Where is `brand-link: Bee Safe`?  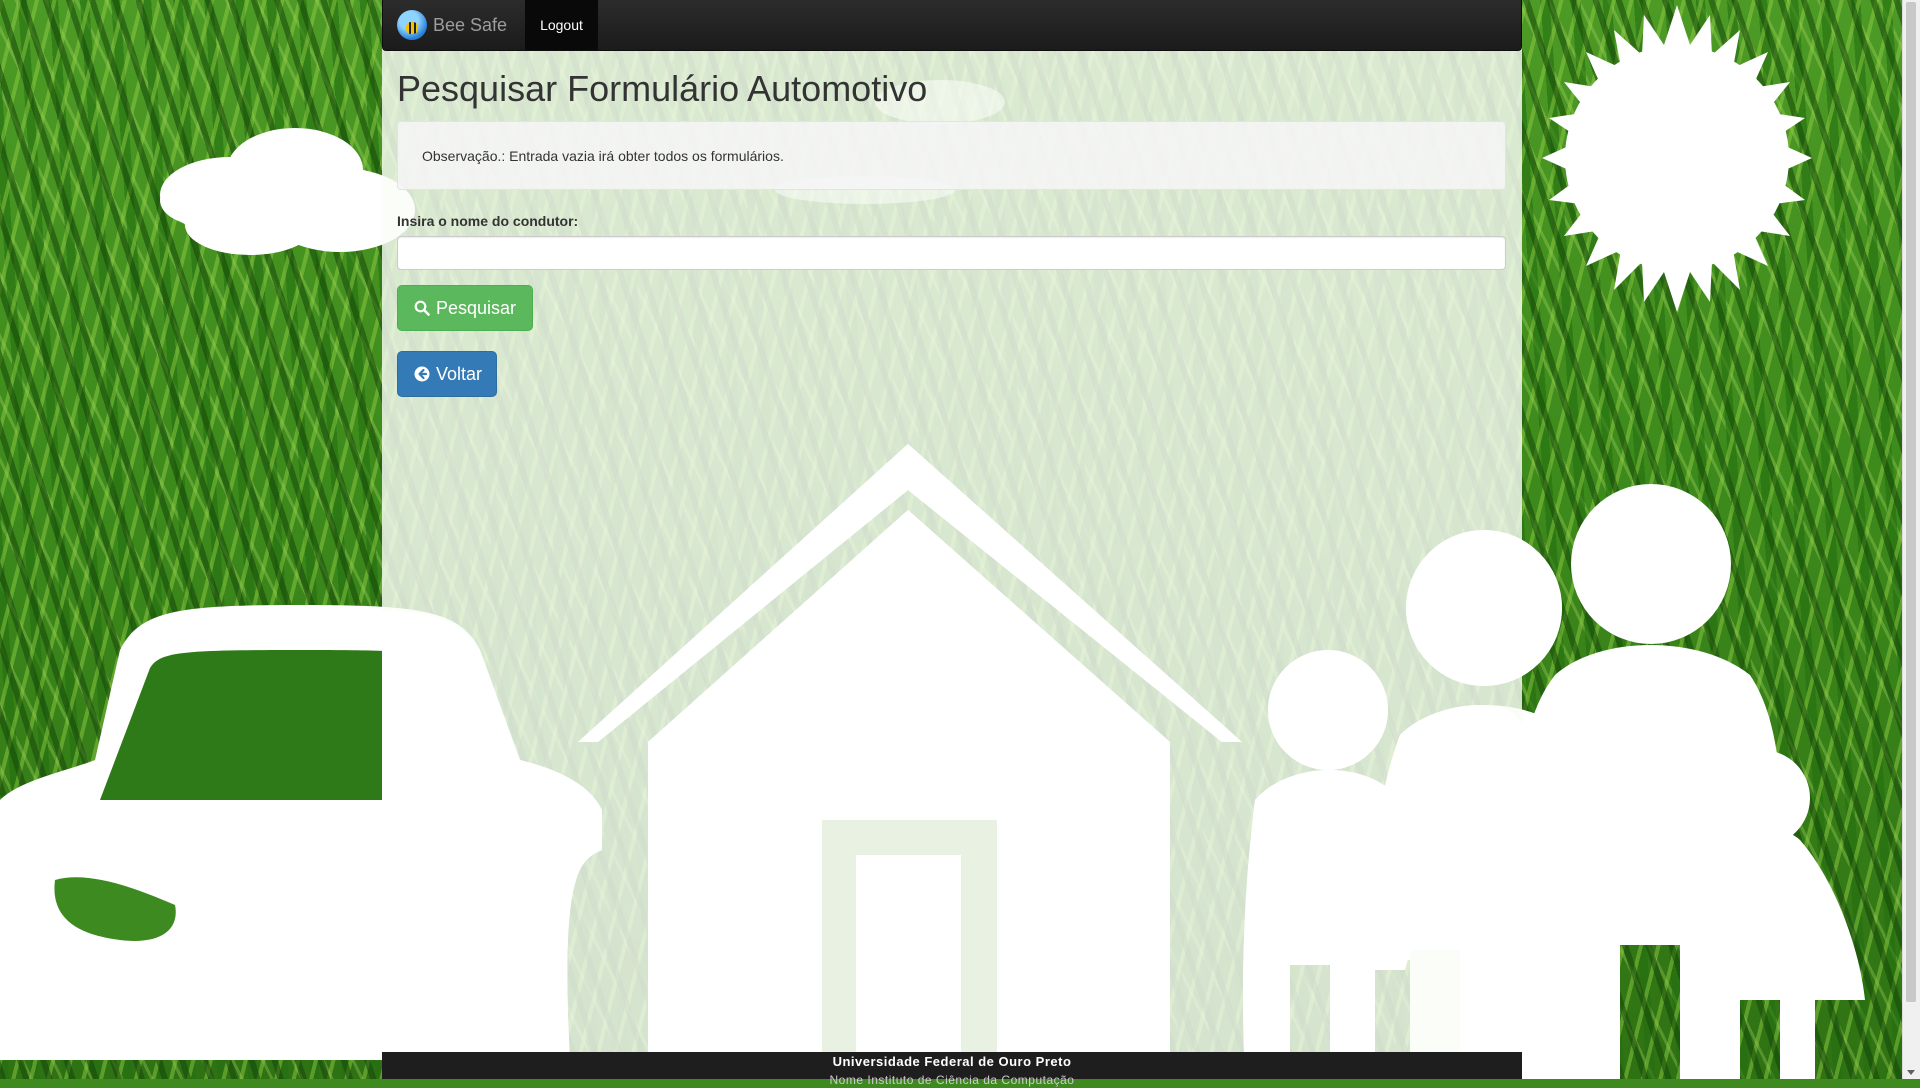 brand-link: Bee Safe is located at coordinates (452, 25).